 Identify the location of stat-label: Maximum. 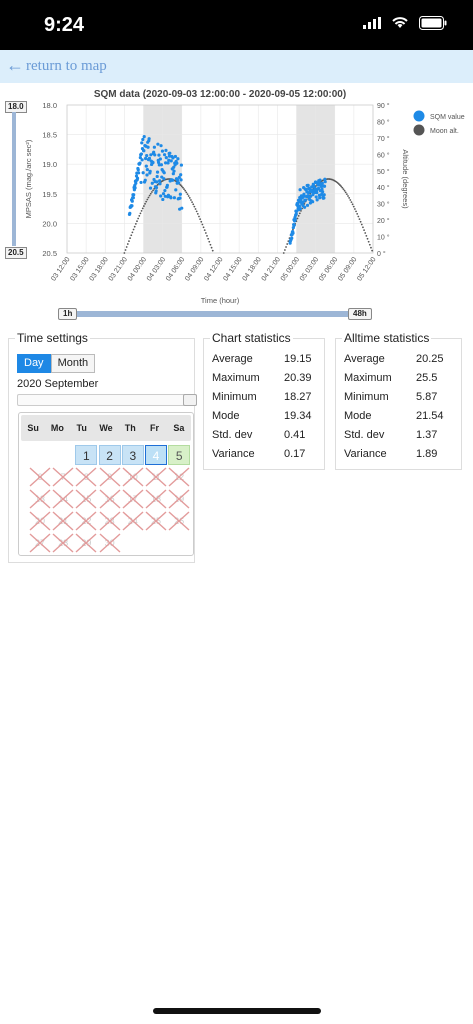
(236, 378).